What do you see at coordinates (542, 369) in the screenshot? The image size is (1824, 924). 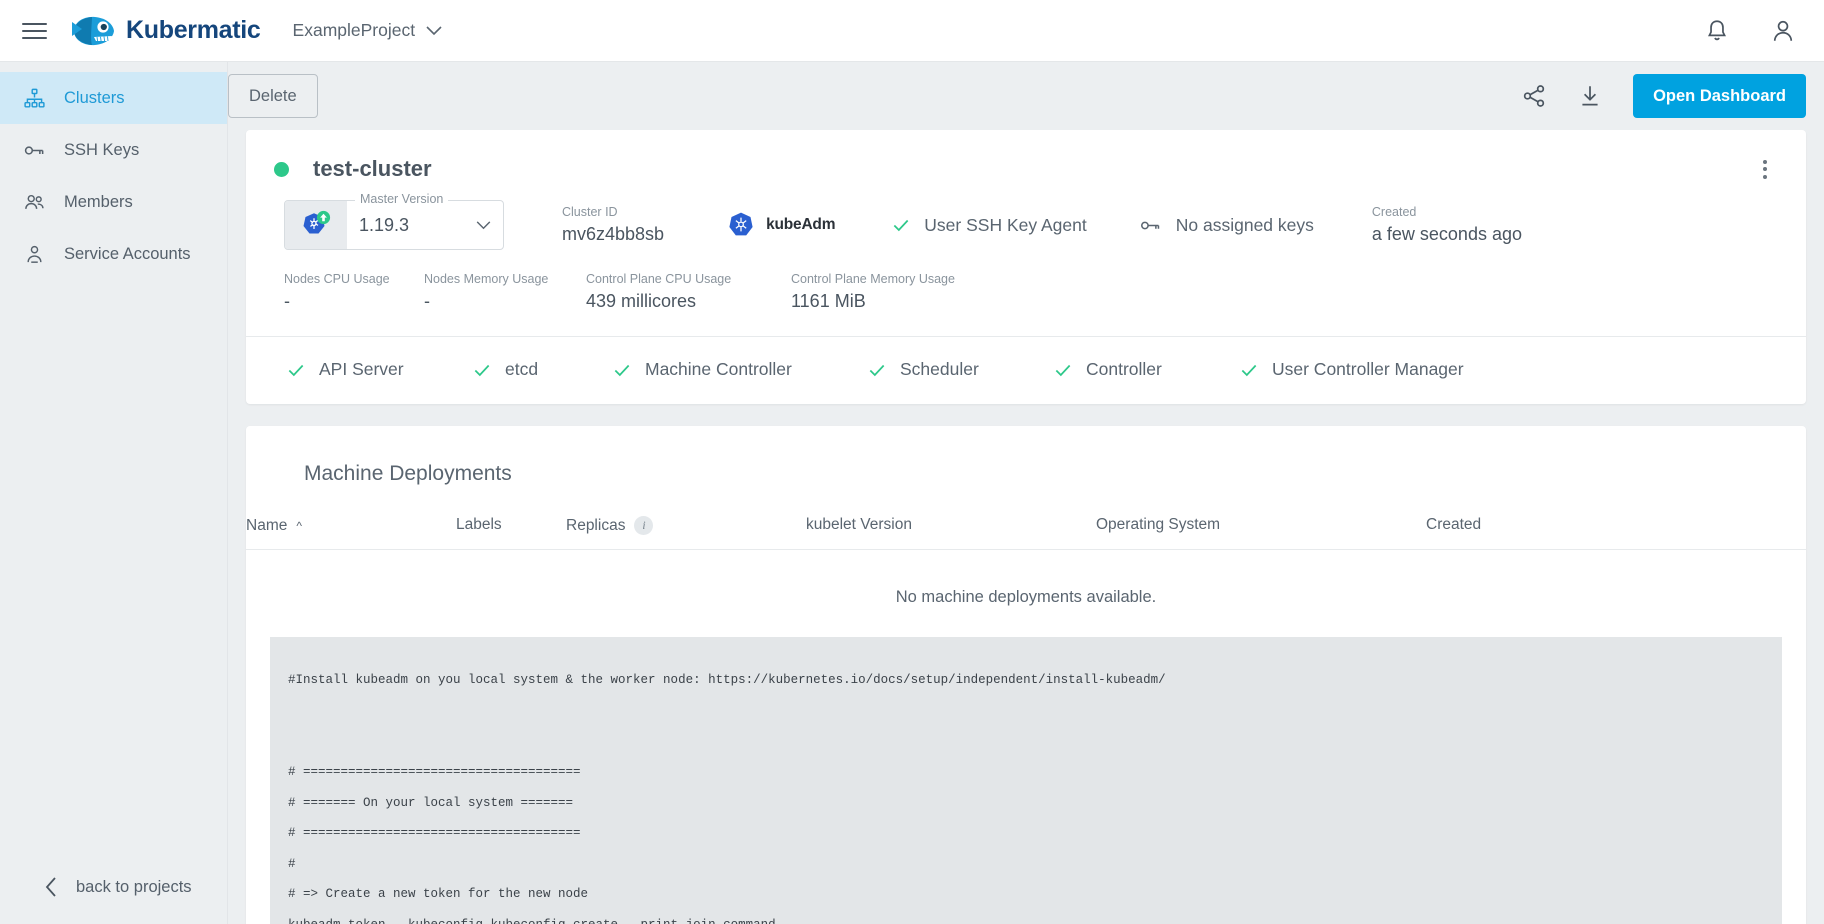 I see `health-etcd: etcd` at bounding box center [542, 369].